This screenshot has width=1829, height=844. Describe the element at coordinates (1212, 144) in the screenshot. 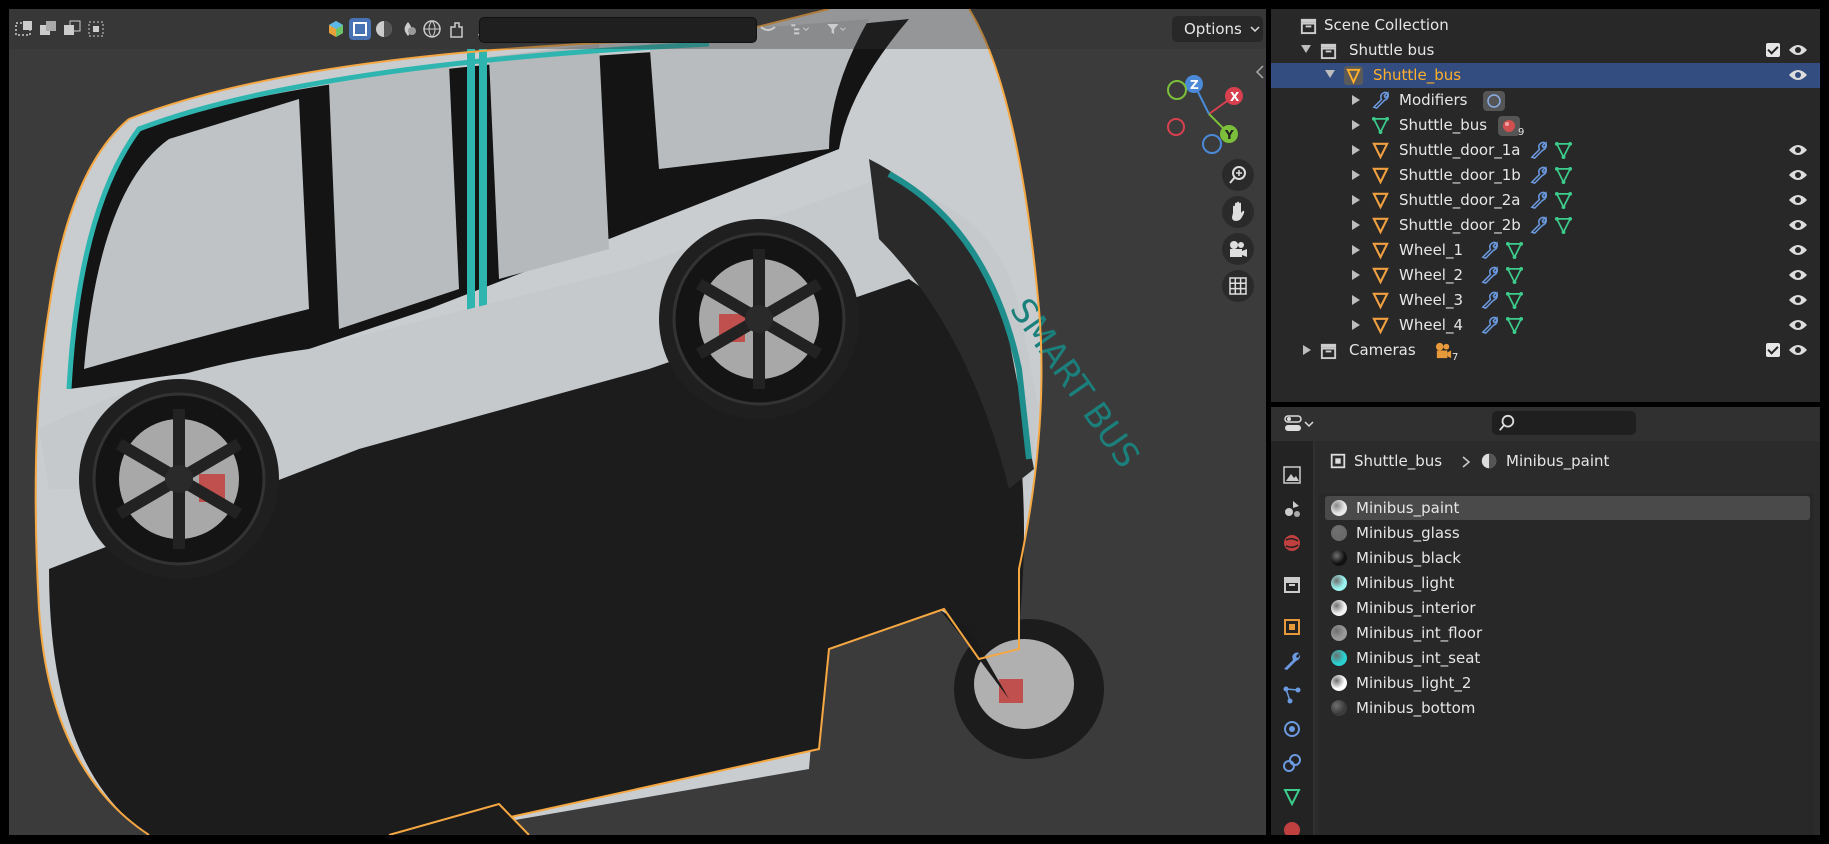

I see `gizmo-neg-z` at that location.